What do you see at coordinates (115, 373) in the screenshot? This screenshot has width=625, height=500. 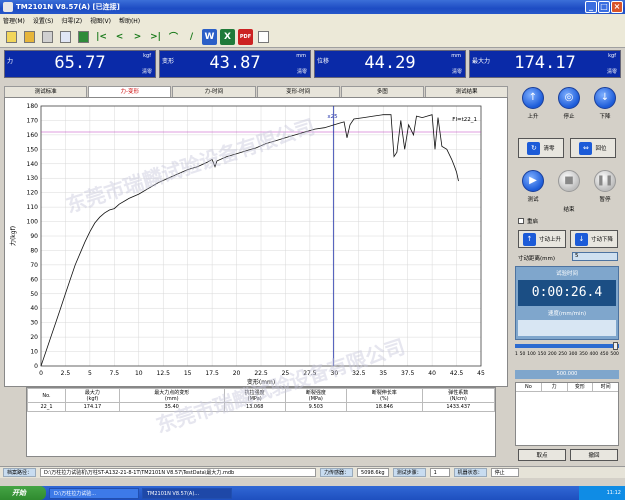 I see `x-tick-label: 7.5` at bounding box center [115, 373].